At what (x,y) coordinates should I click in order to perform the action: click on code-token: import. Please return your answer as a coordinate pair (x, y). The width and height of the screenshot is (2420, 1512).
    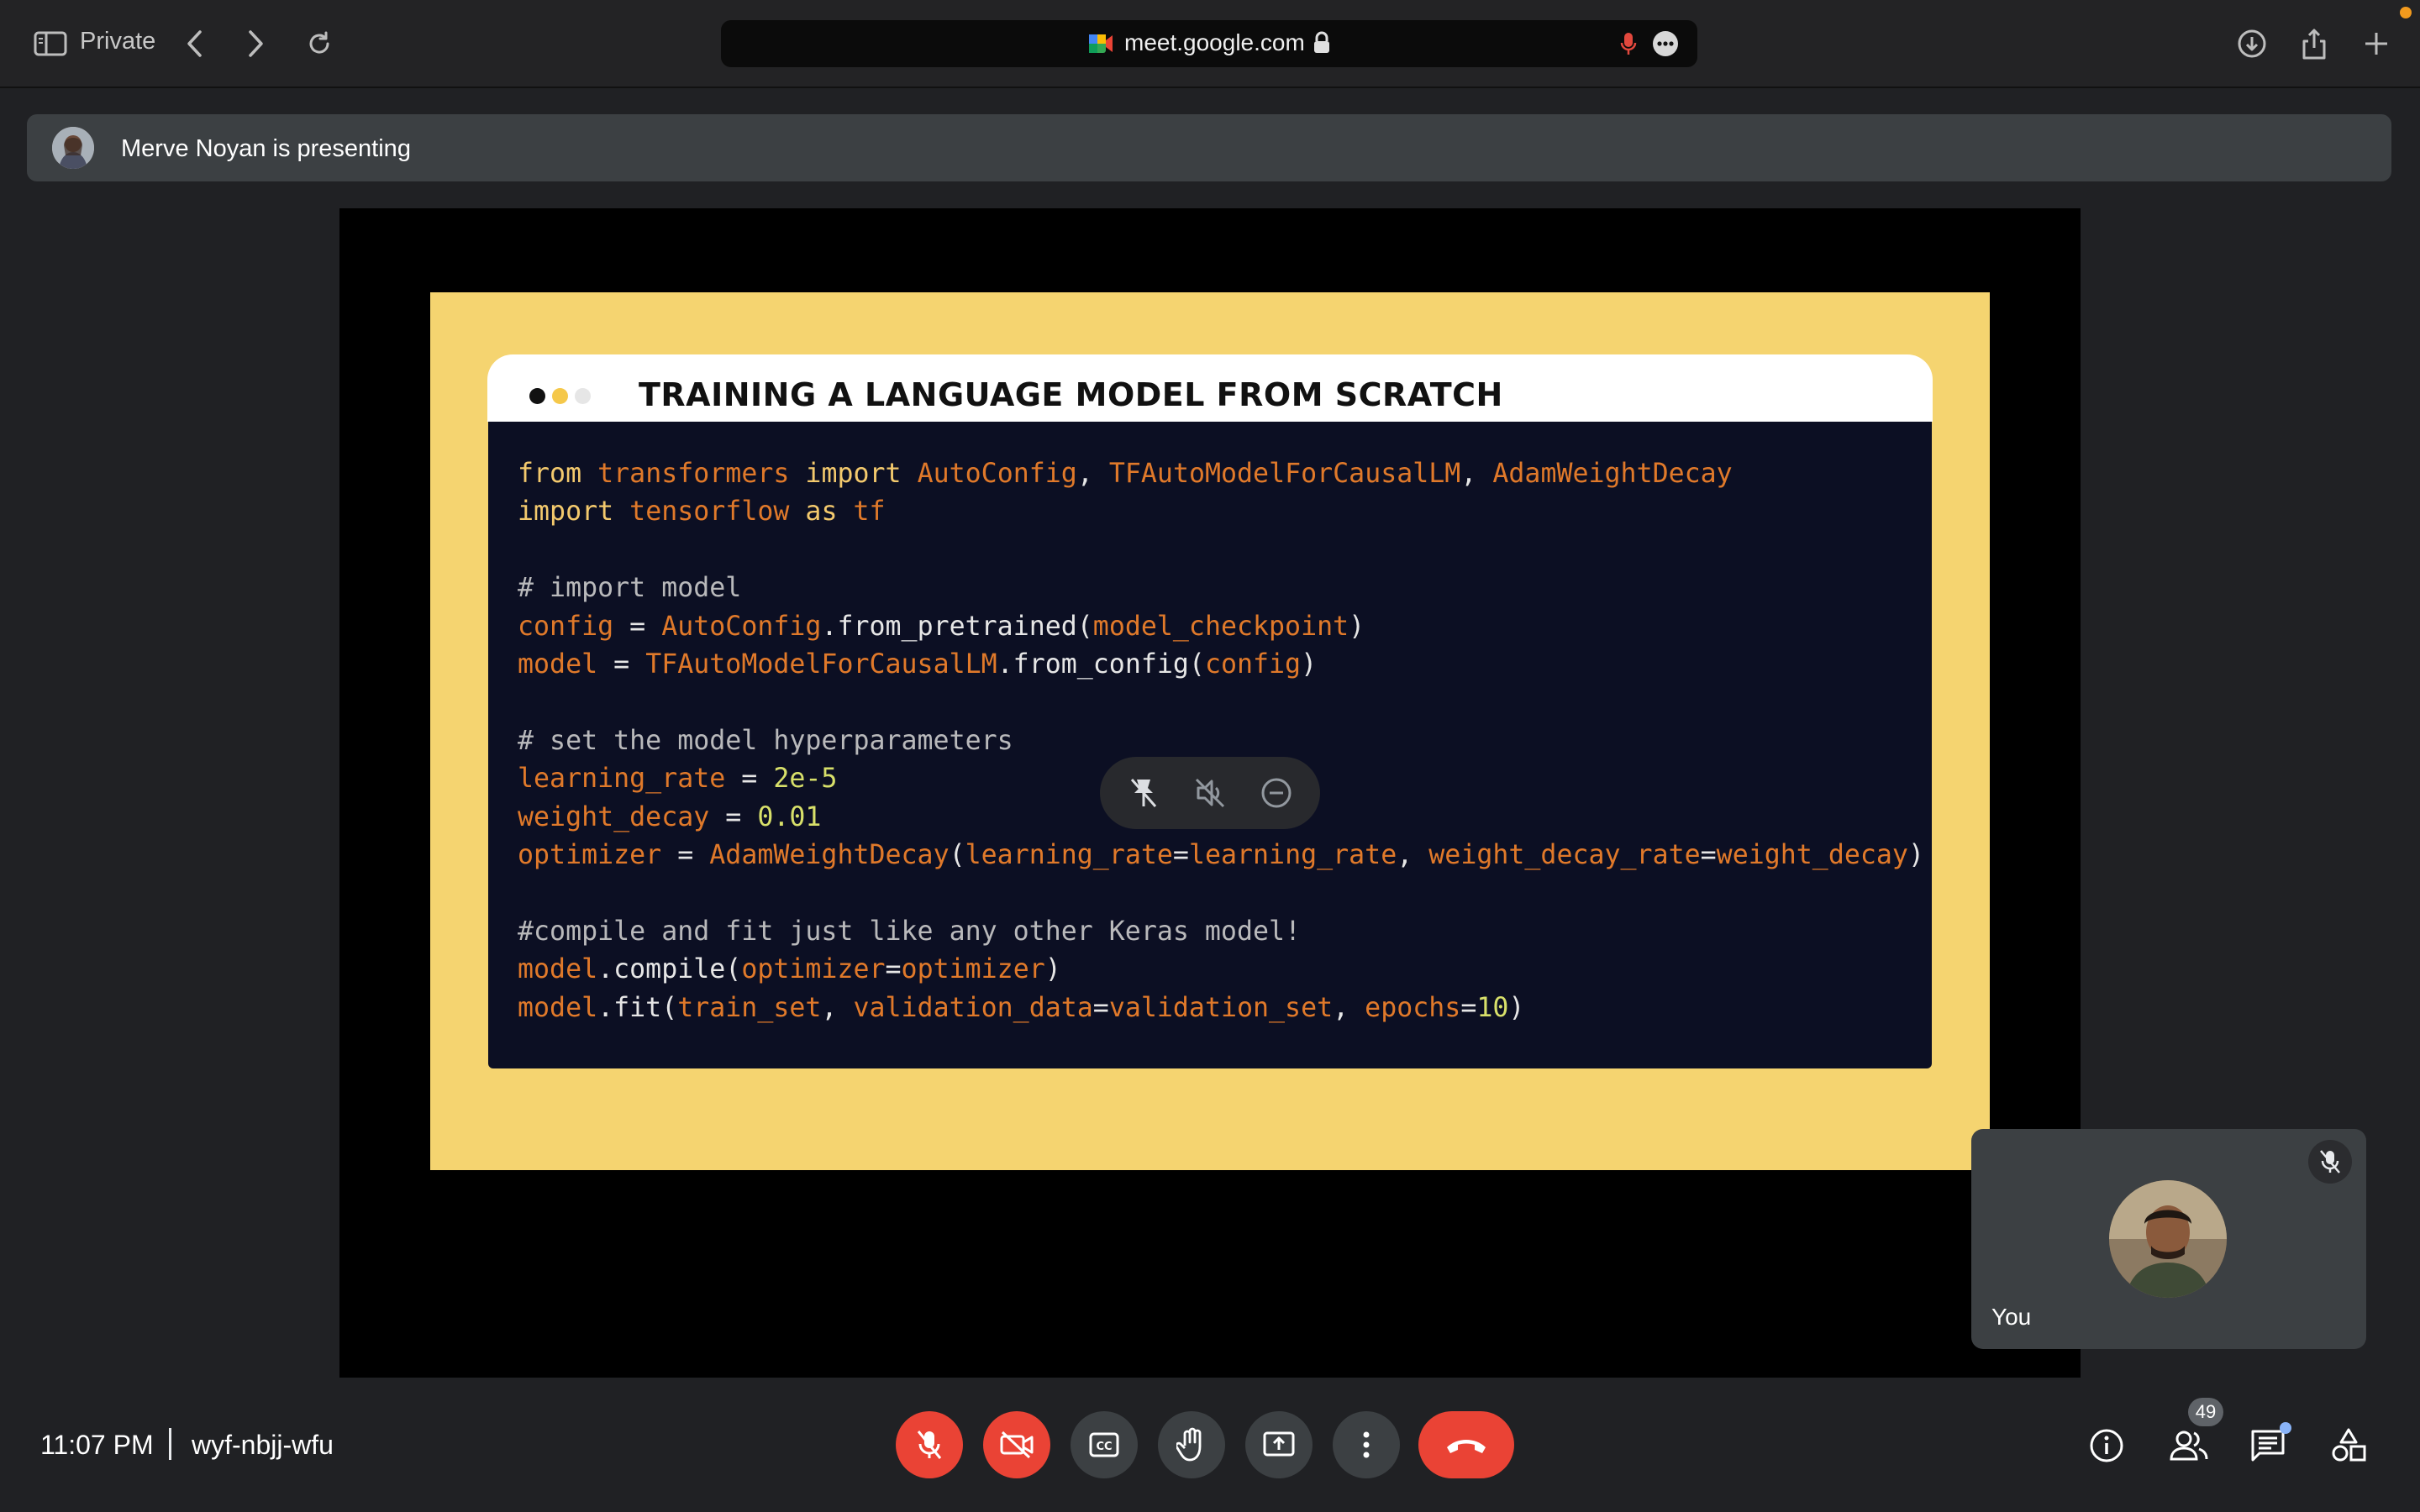
    Looking at the image, I should click on (854, 474).